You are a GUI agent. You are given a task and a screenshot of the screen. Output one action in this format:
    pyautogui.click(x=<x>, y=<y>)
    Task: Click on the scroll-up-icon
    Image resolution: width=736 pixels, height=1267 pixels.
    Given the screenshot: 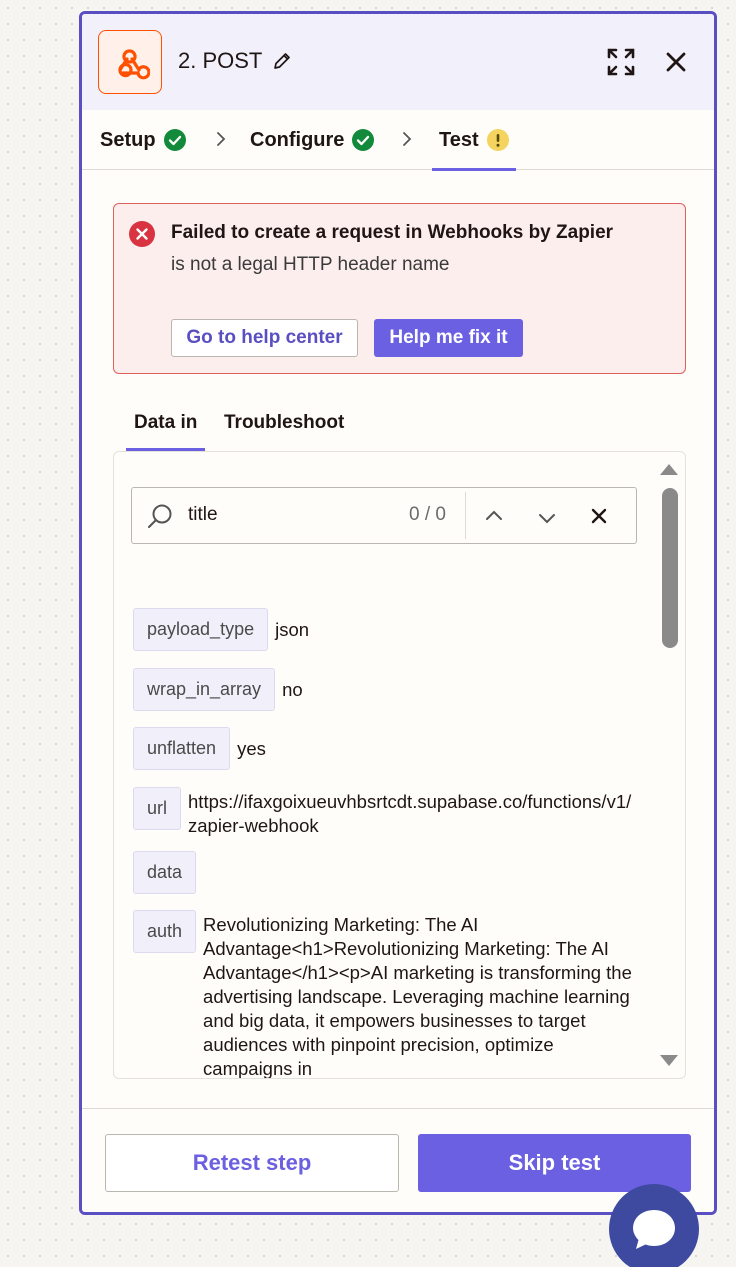 What is the action you would take?
    pyautogui.click(x=669, y=469)
    